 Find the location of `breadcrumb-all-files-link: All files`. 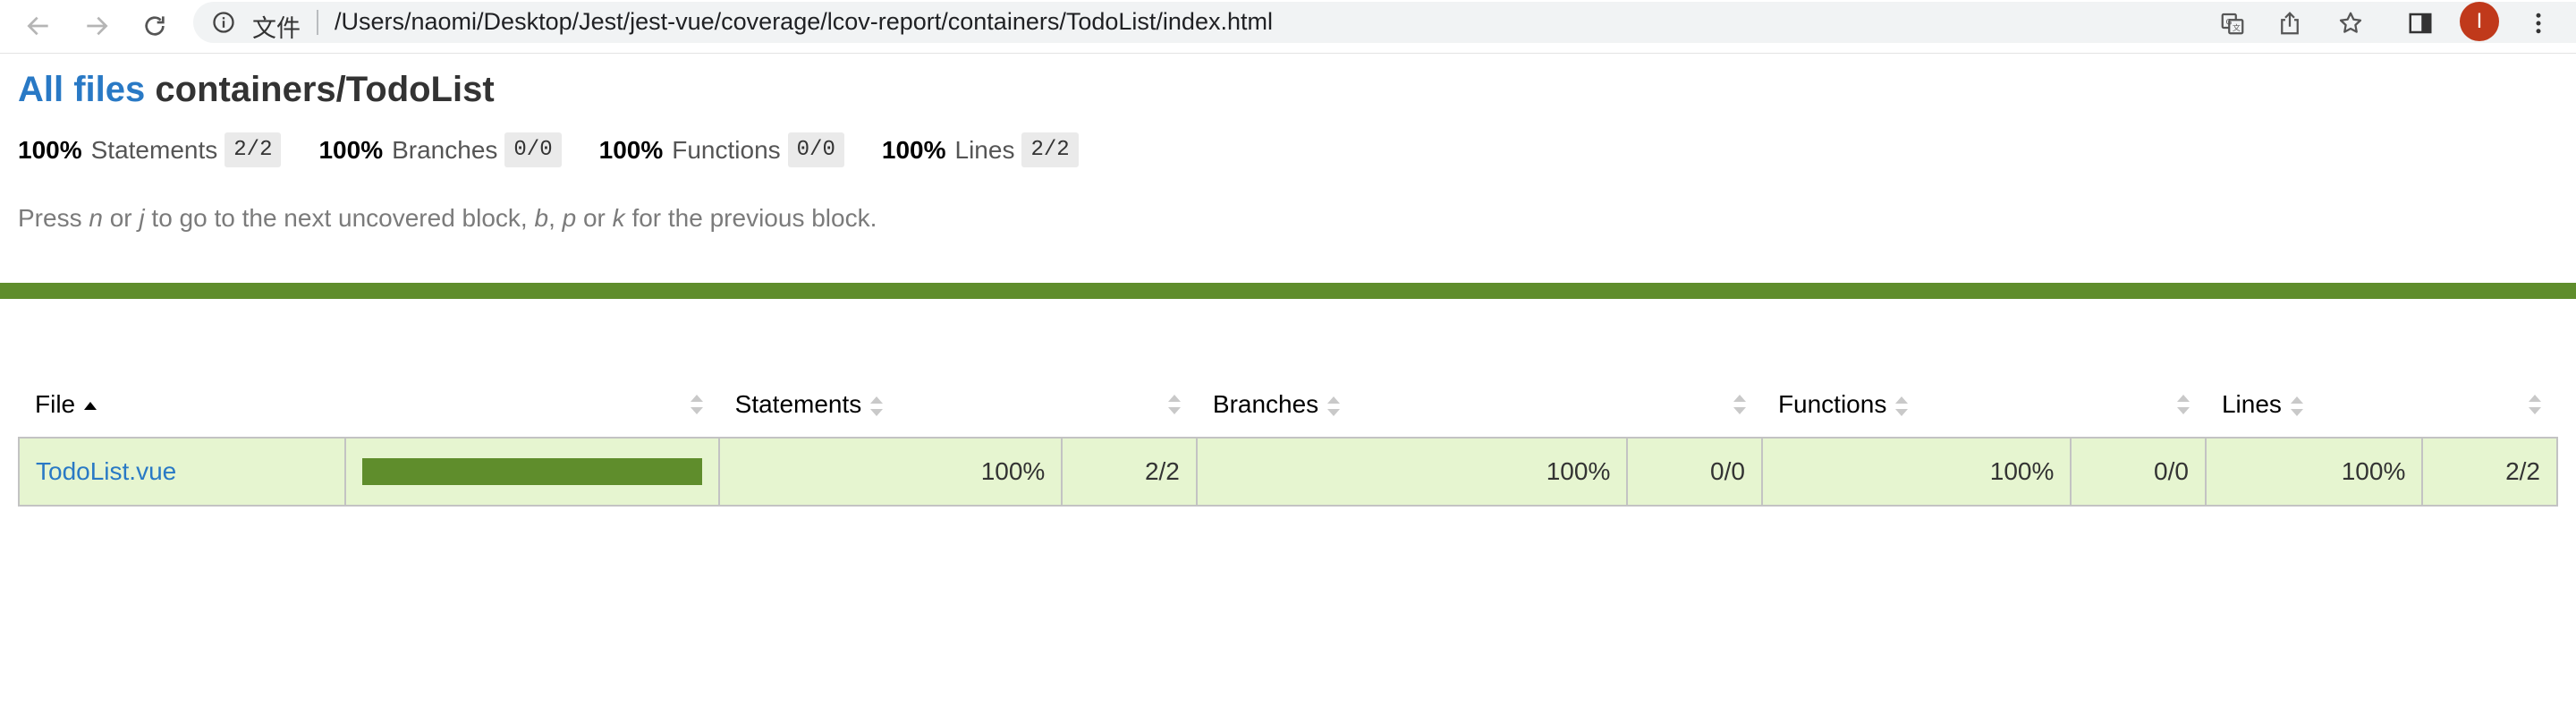

breadcrumb-all-files-link: All files is located at coordinates (81, 89).